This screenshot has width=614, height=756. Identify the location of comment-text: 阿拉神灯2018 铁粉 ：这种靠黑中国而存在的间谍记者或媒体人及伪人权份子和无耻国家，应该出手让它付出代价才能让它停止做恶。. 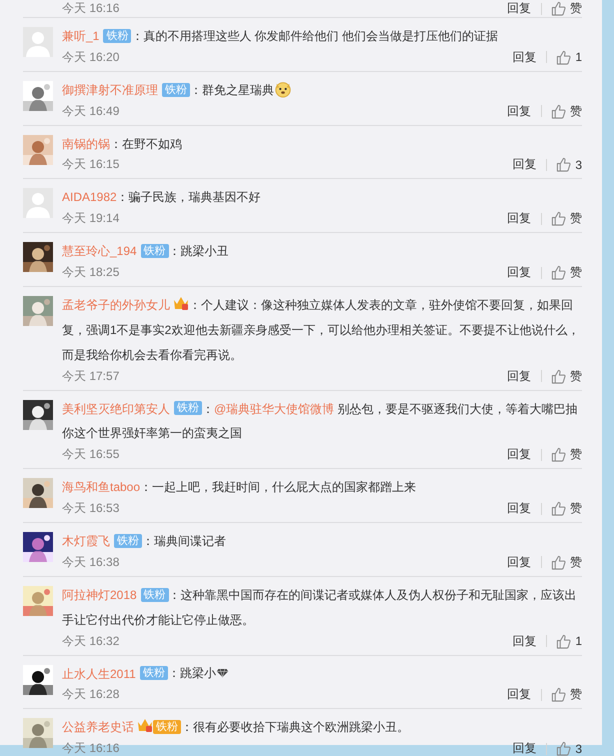
(320, 607).